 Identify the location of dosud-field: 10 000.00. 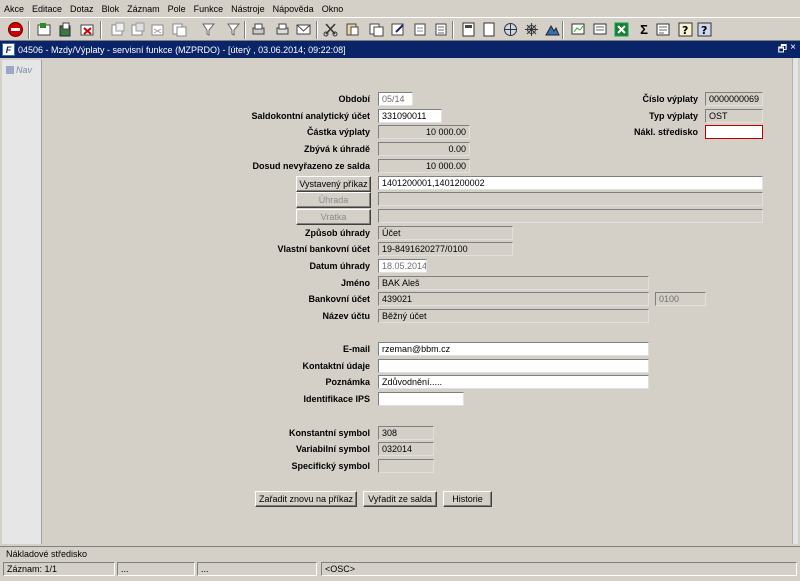
(424, 166).